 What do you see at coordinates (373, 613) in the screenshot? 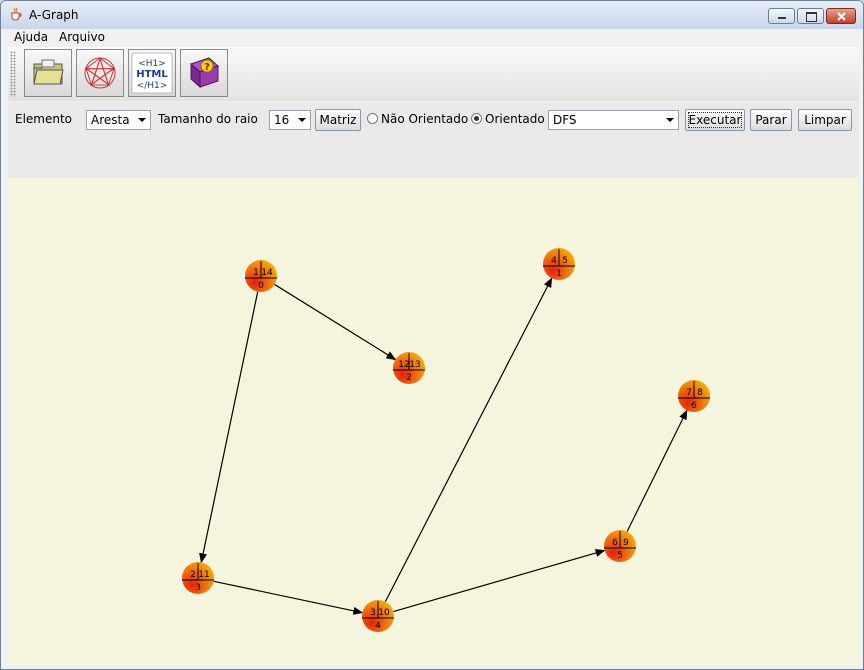
I see `node-discovery-time: 3` at bounding box center [373, 613].